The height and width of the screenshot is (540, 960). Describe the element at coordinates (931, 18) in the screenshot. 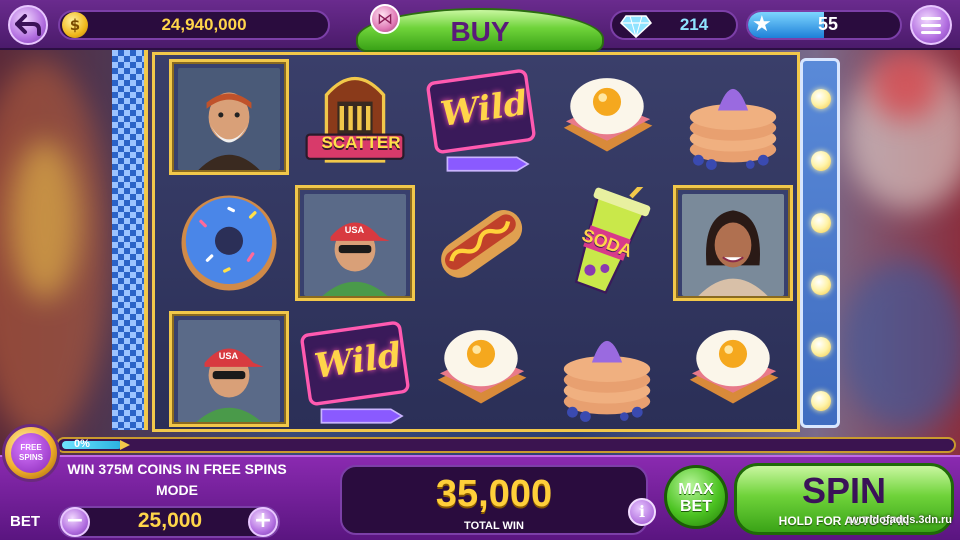

I see `hamburger-menu-icon` at that location.